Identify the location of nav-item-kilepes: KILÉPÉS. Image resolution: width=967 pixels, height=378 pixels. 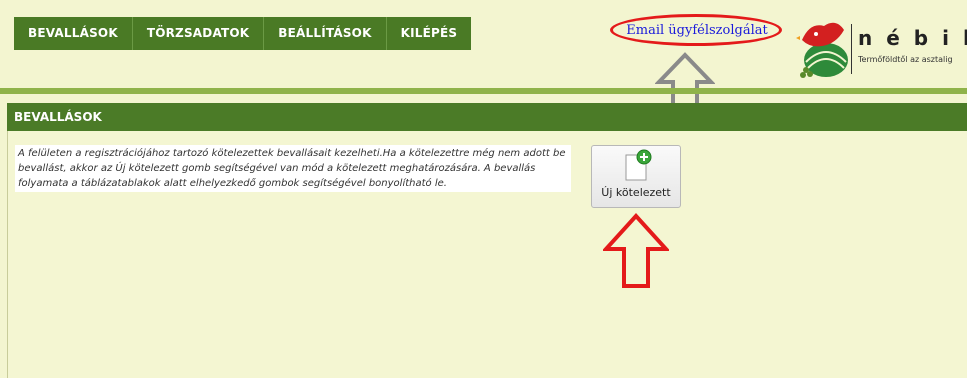
(429, 33).